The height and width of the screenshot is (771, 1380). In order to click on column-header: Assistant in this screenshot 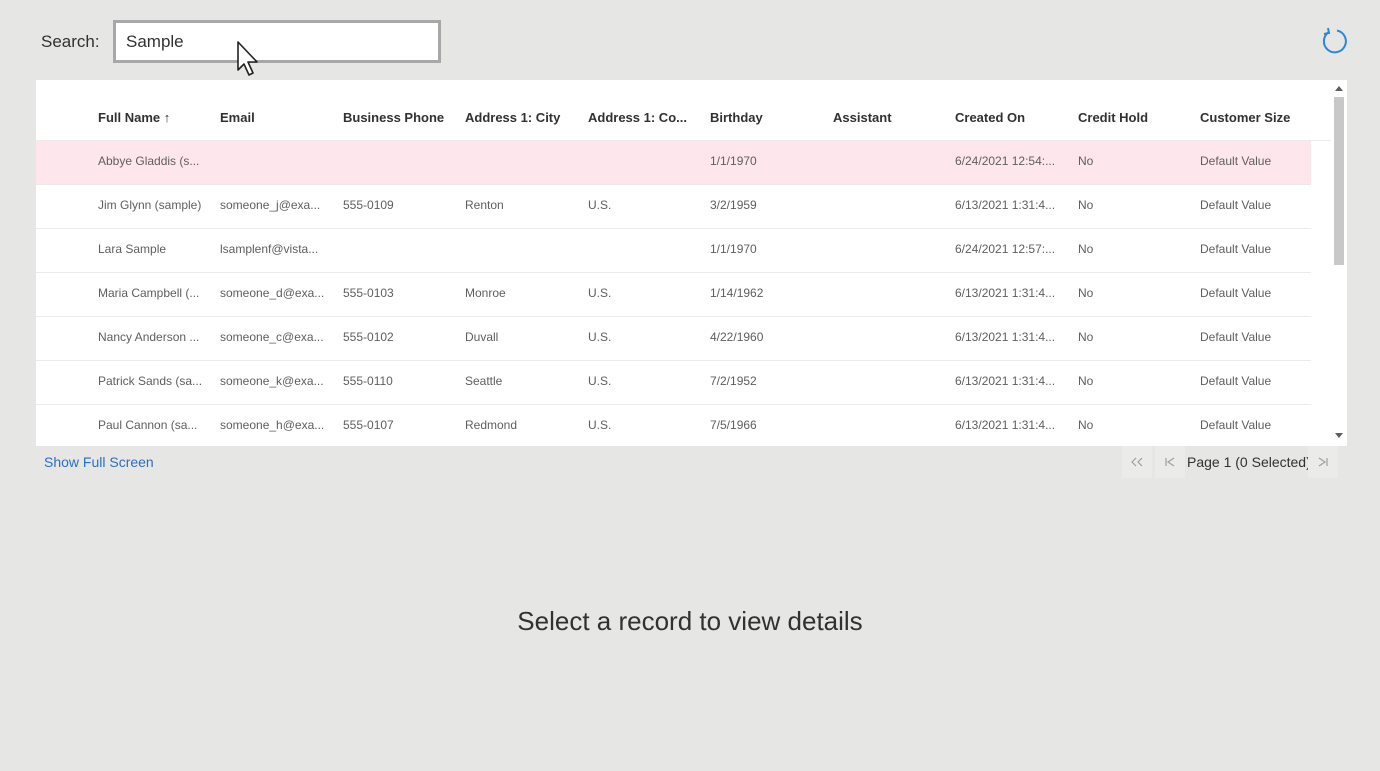, I will do `click(862, 117)`.